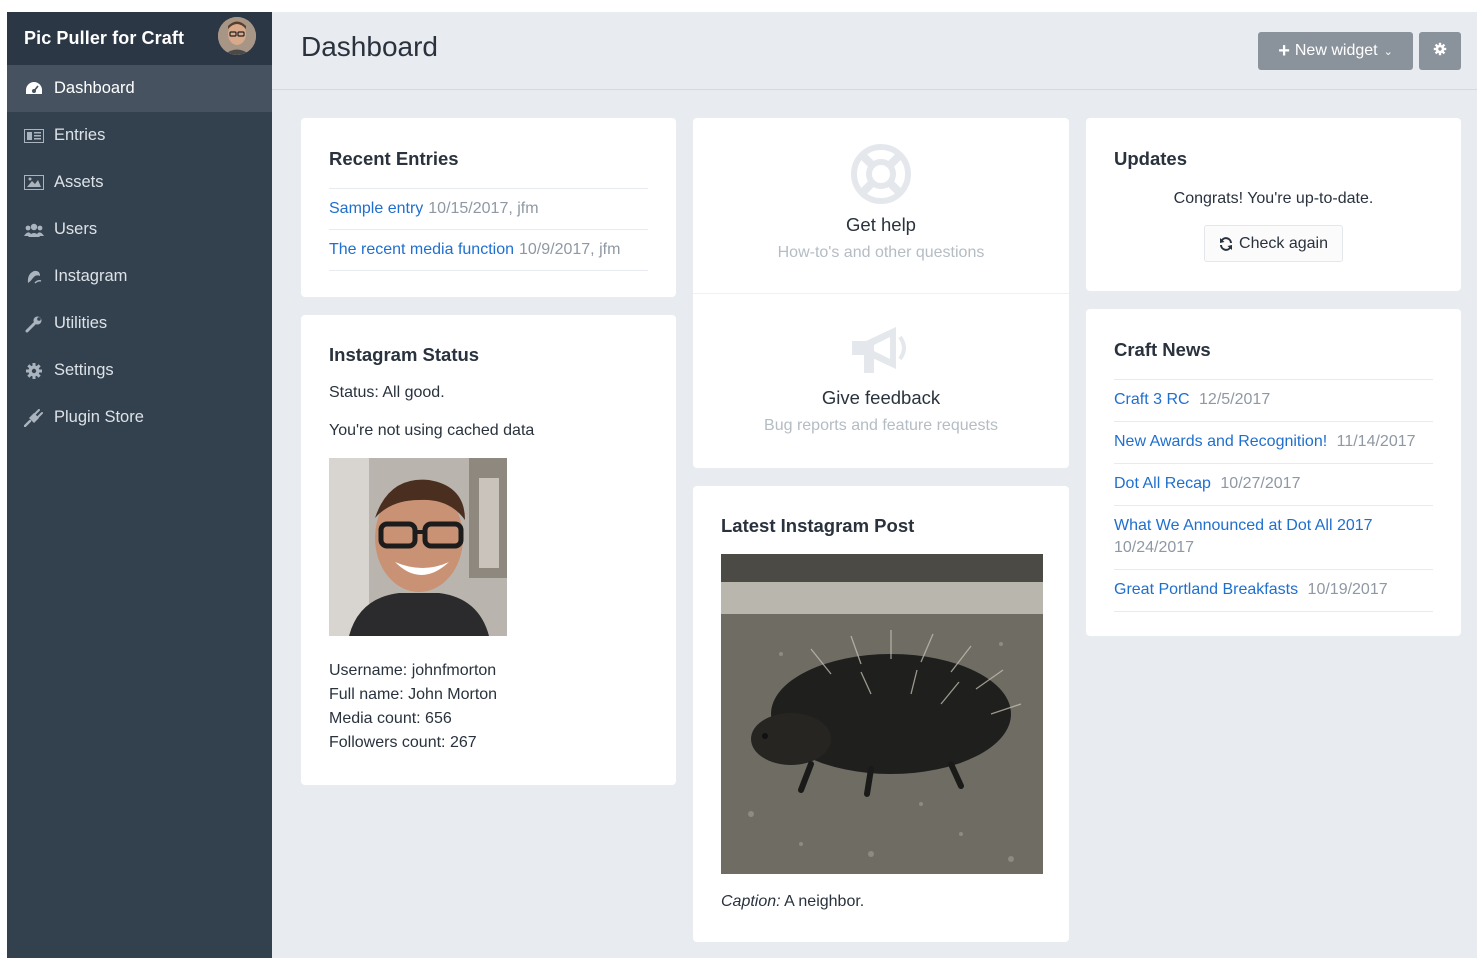  Describe the element at coordinates (84, 370) in the screenshot. I see `sidebar-item-label: Settings` at that location.